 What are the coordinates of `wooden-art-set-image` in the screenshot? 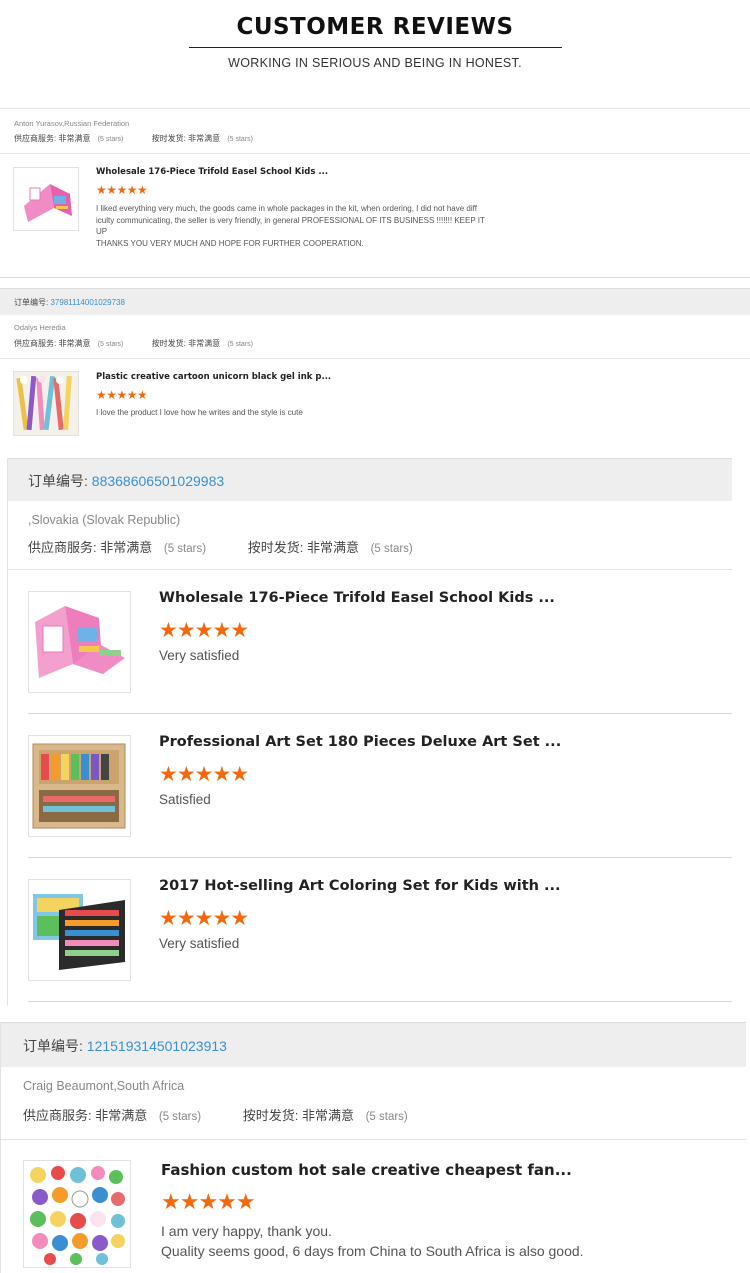 It's located at (79, 786).